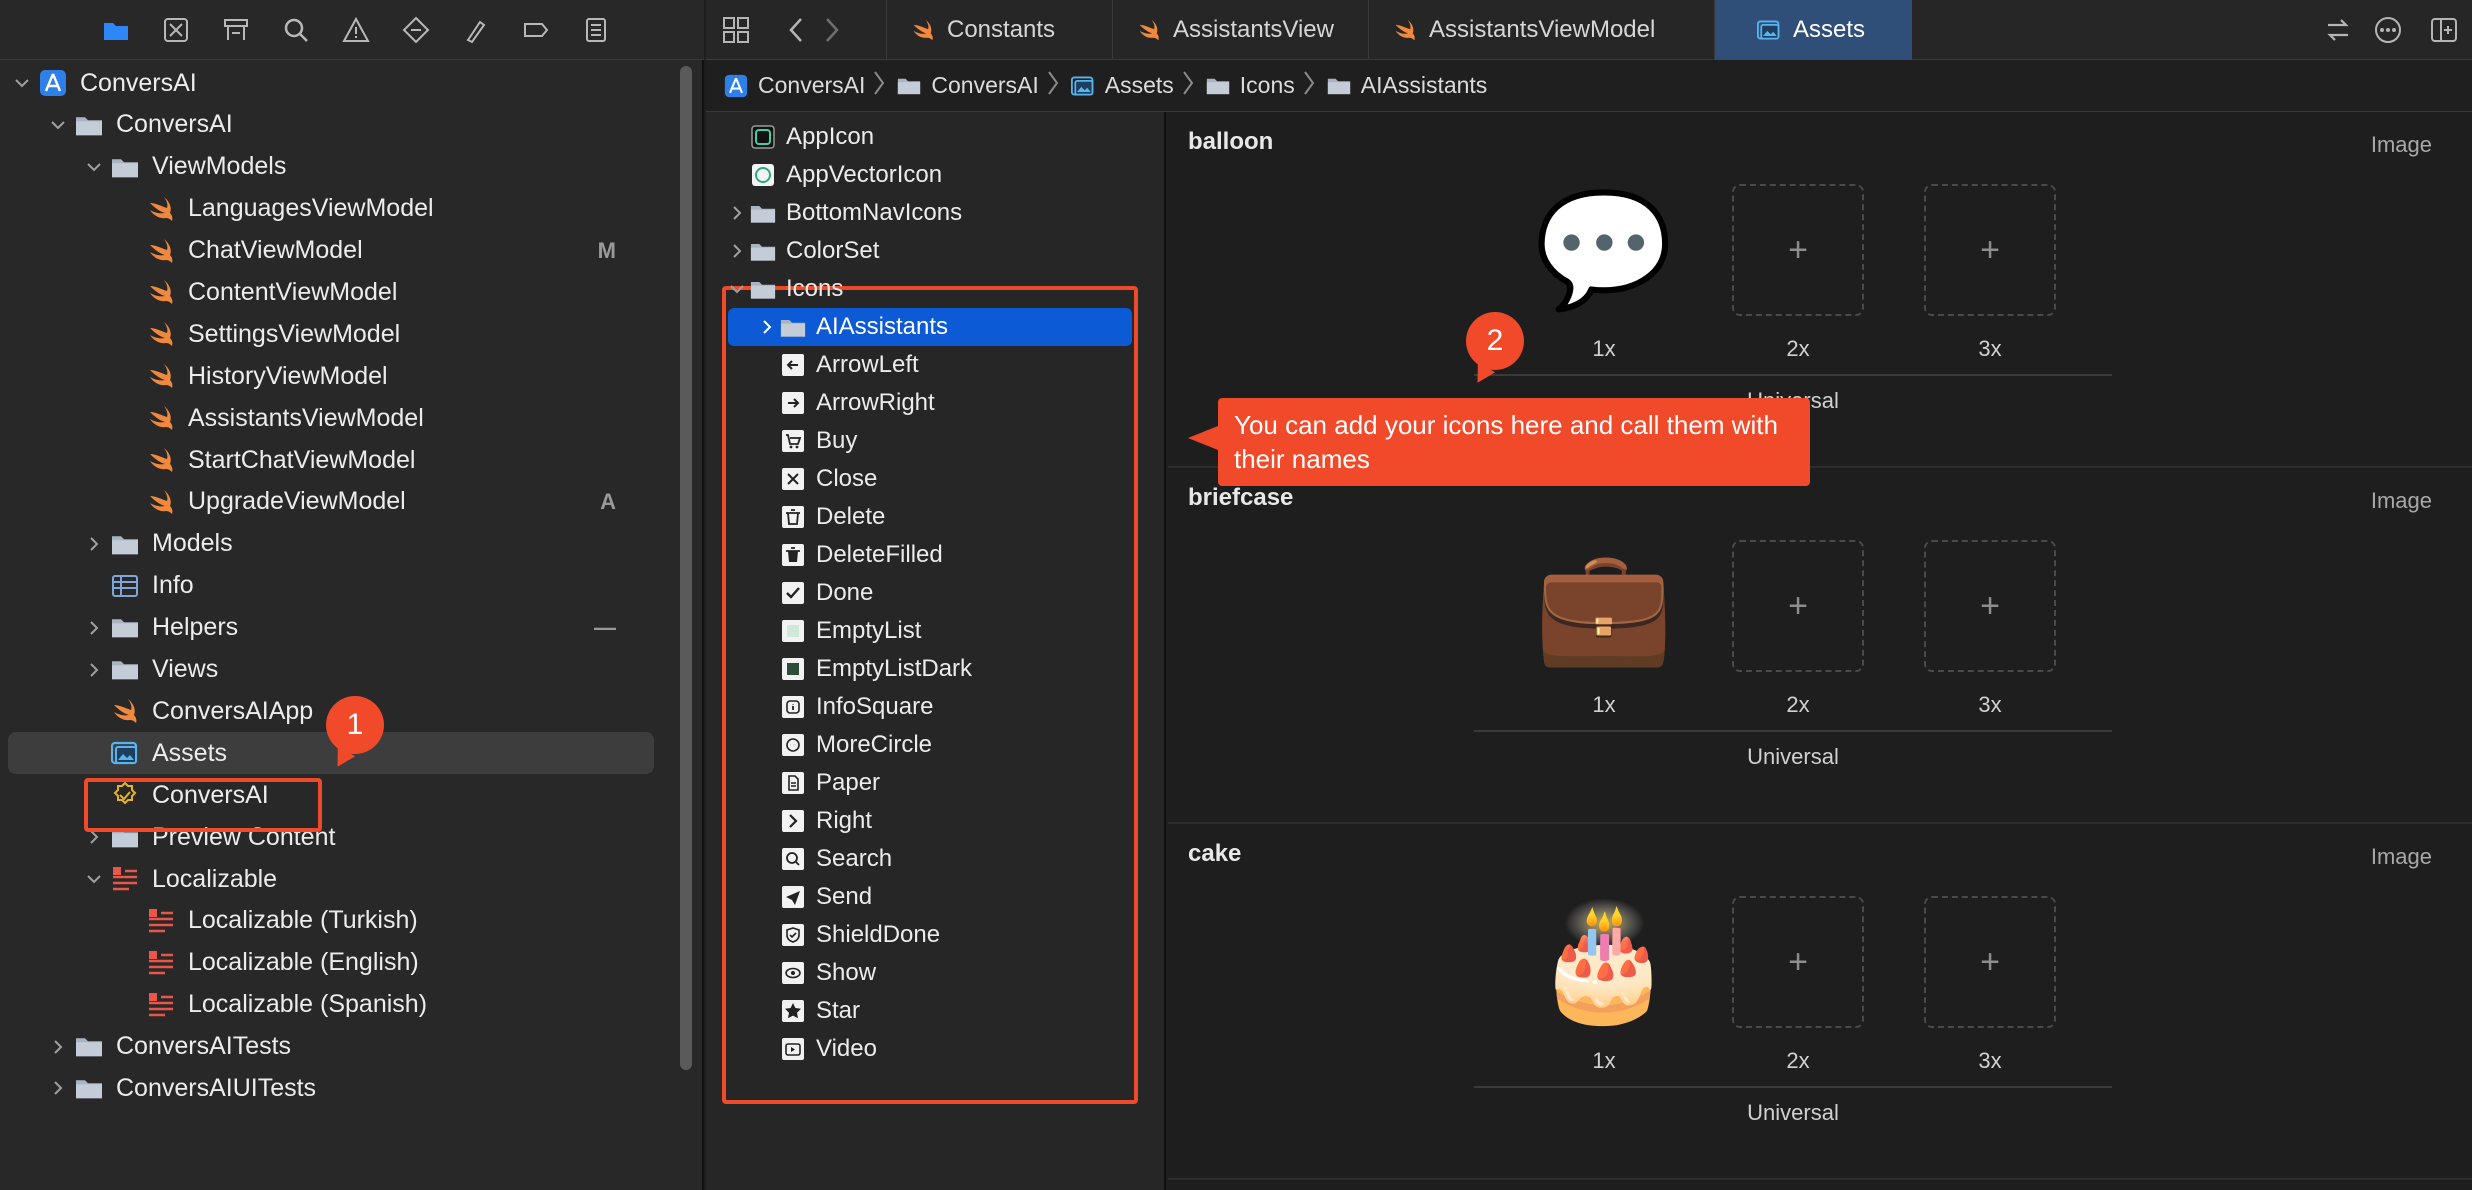 The width and height of the screenshot is (2472, 1190). I want to click on tree-item-label: Localizable (Spanish), so click(308, 1004).